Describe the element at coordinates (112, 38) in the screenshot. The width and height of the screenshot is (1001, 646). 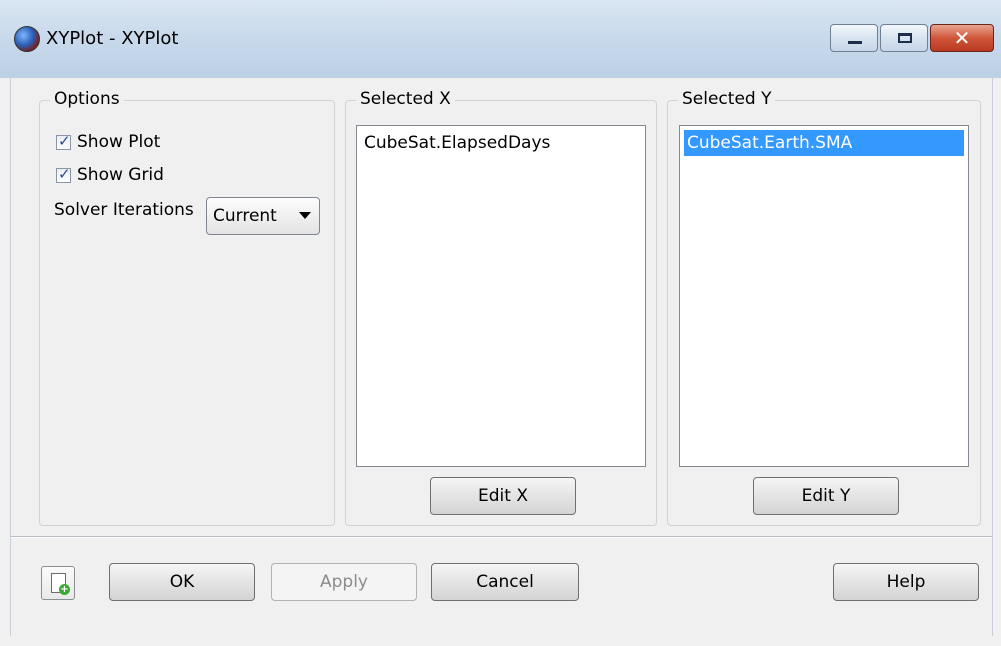
I see `window-title: XYPlot - XYPlot` at that location.